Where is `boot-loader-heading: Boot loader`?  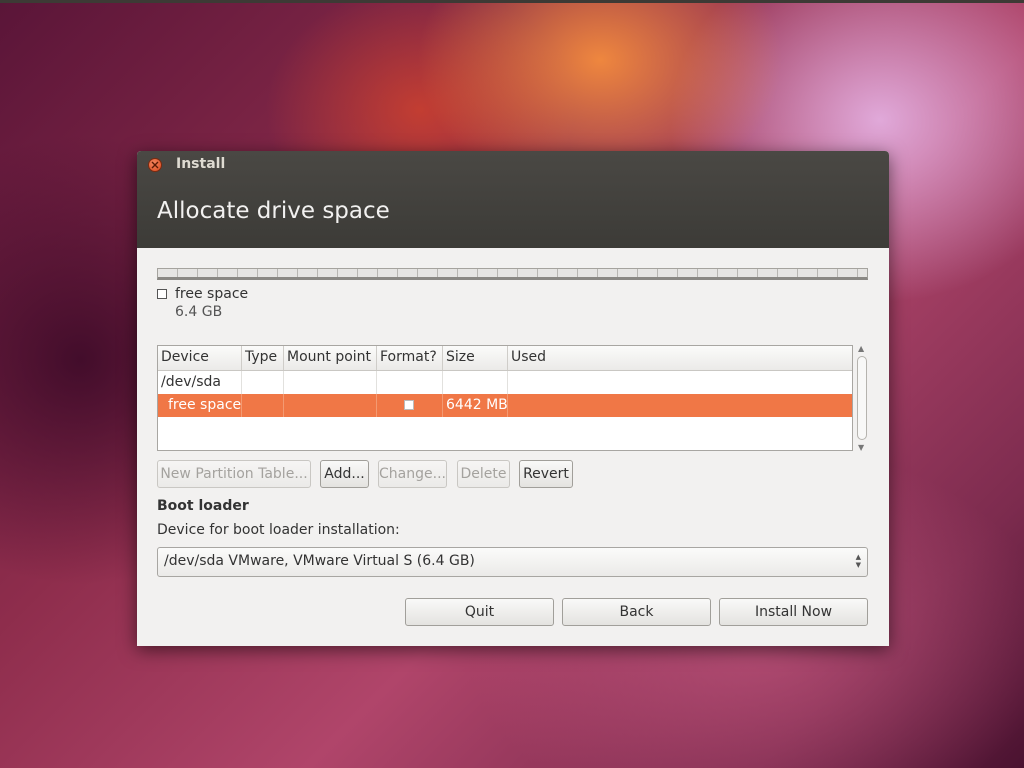 boot-loader-heading: Boot loader is located at coordinates (203, 506).